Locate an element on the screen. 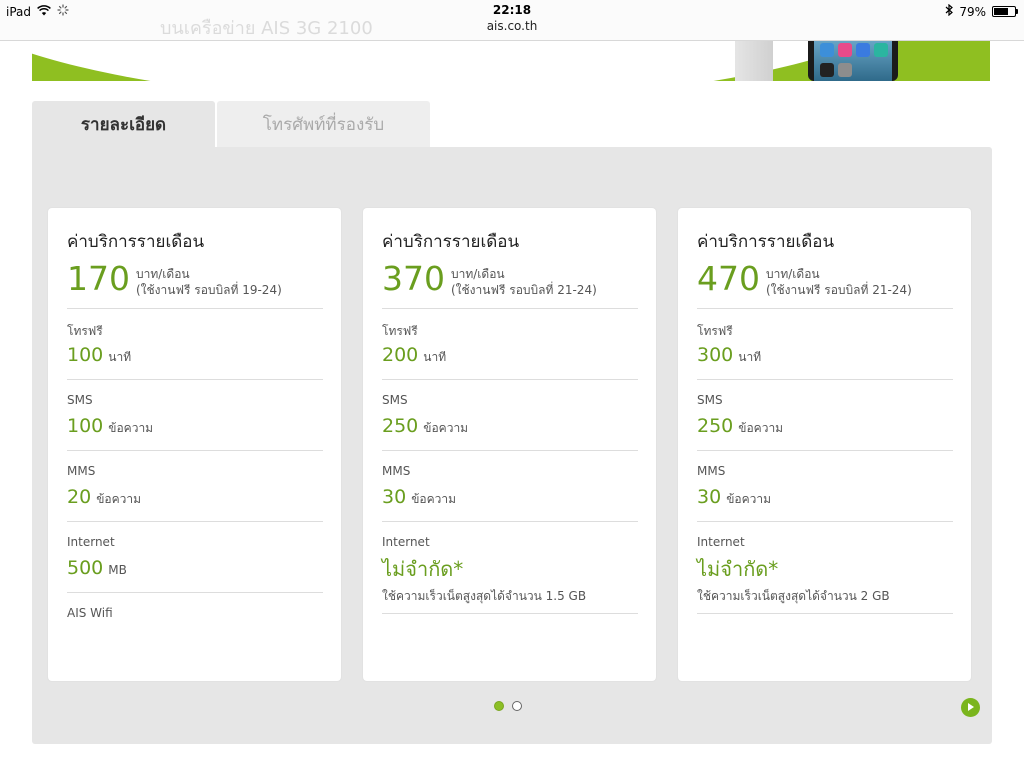 The height and width of the screenshot is (768, 1024). sms-value: 100 is located at coordinates (85, 426).